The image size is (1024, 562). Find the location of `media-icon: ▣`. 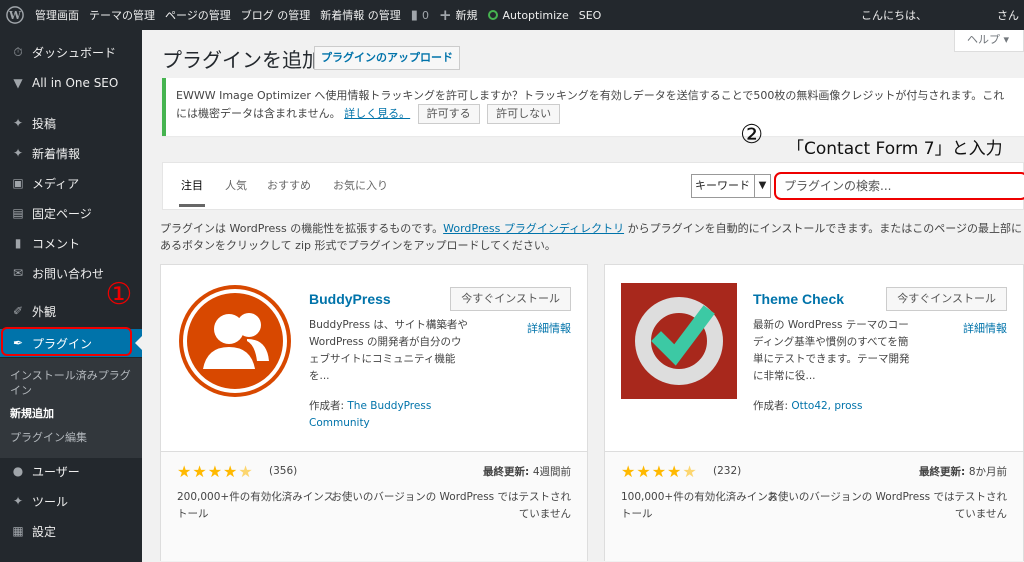

media-icon: ▣ is located at coordinates (18, 183).